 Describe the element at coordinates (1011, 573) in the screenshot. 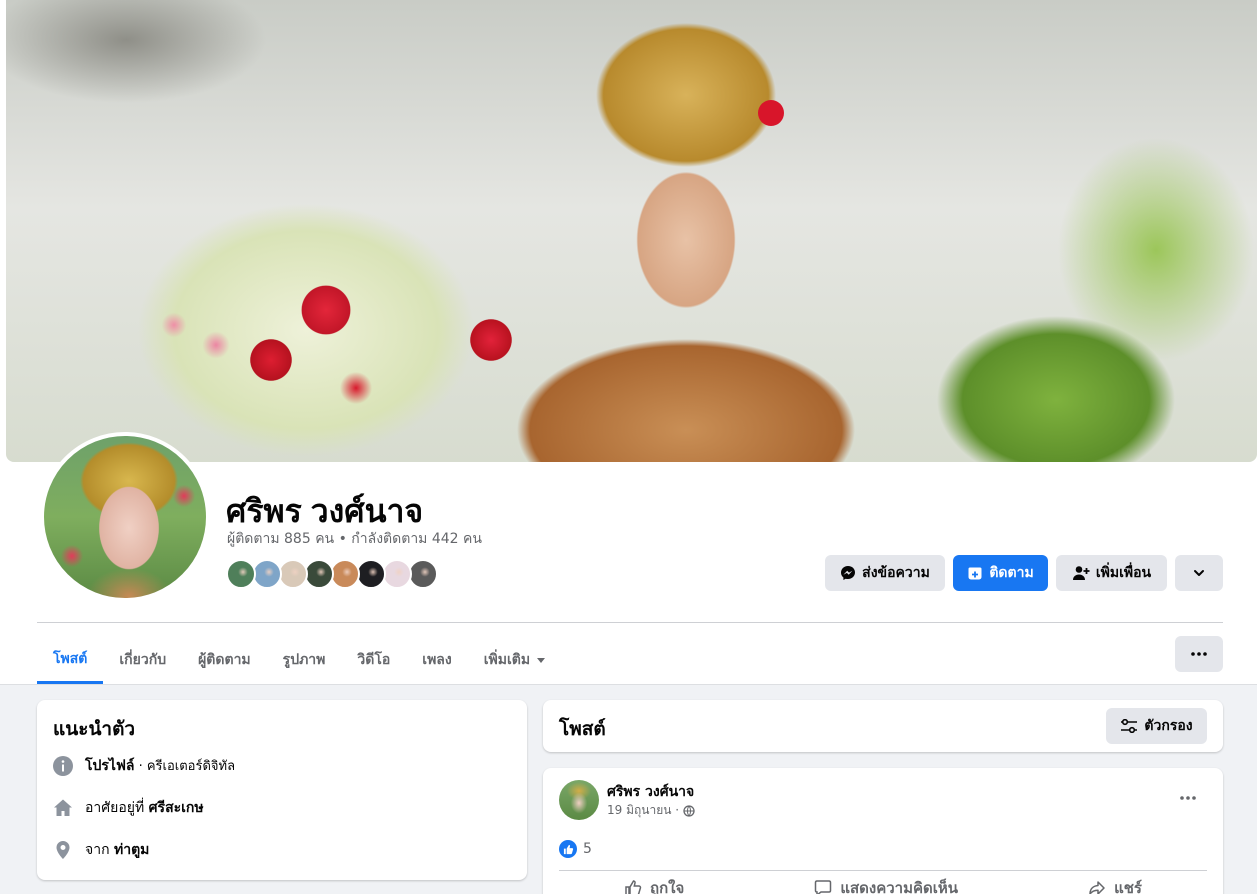

I see `follow-button-label: ติดตาม` at that location.